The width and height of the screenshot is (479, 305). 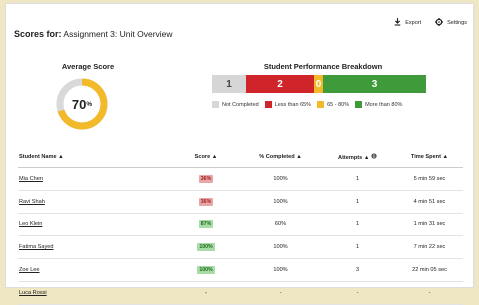 I want to click on average-score-number: 70, so click(x=79, y=104).